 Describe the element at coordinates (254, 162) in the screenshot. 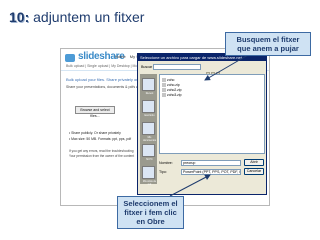

I see `open-button: Abrir` at that location.